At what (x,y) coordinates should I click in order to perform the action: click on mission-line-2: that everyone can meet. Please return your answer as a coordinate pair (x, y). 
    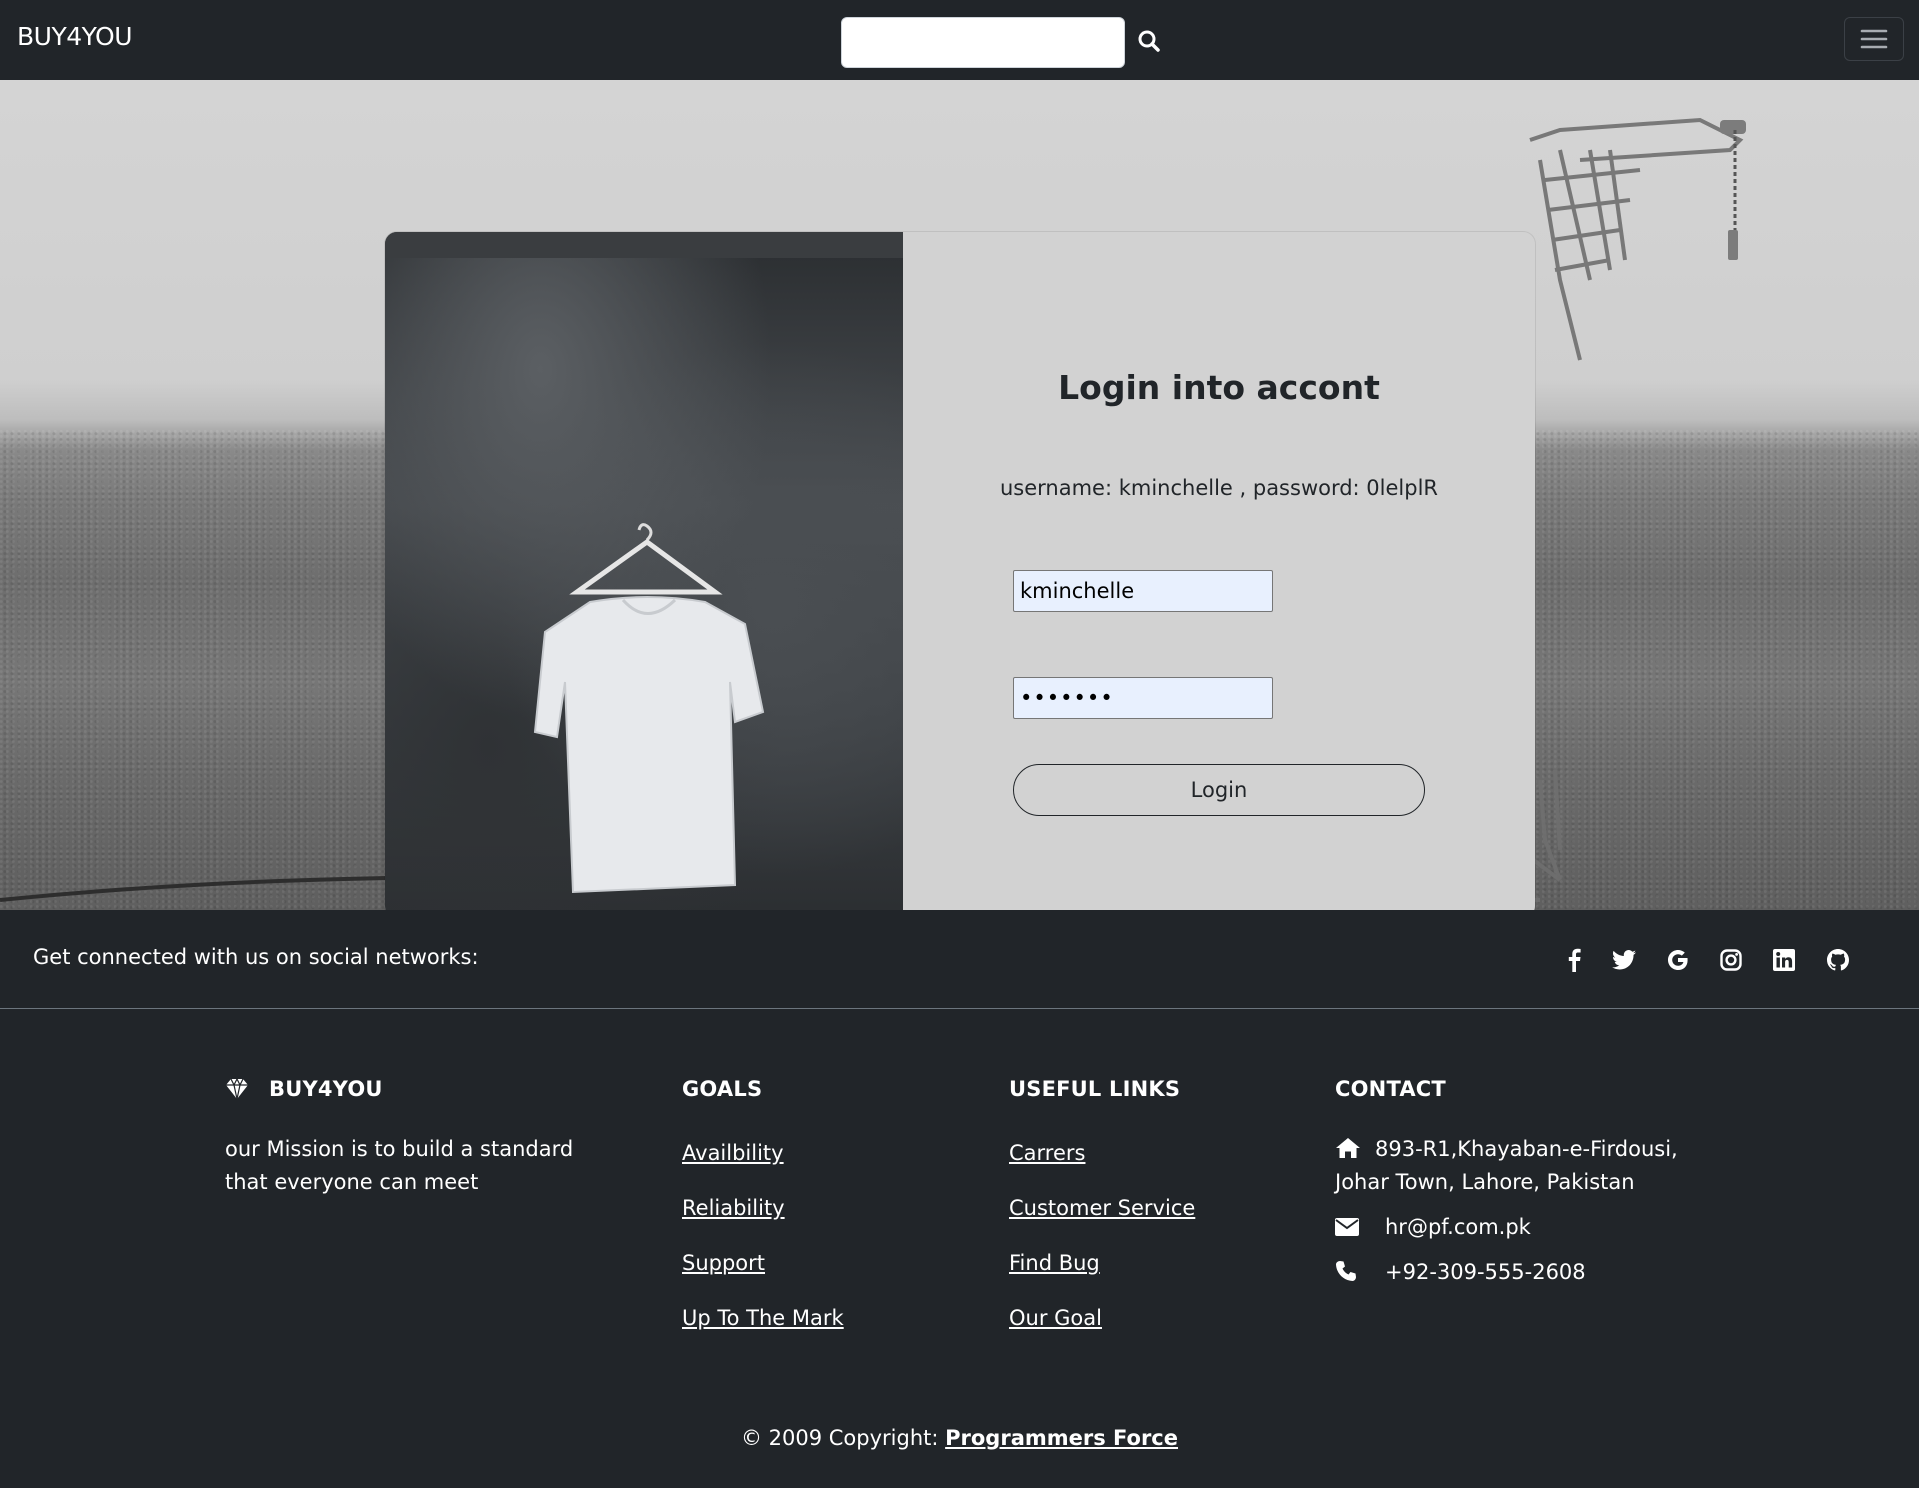
    Looking at the image, I should click on (352, 1182).